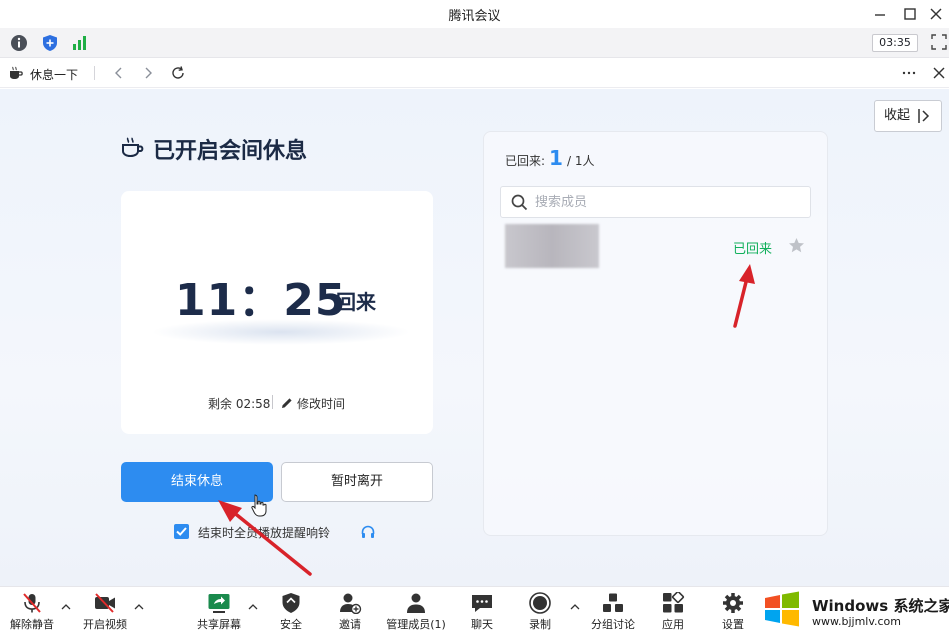  What do you see at coordinates (519, 202) in the screenshot?
I see `search-icon` at bounding box center [519, 202].